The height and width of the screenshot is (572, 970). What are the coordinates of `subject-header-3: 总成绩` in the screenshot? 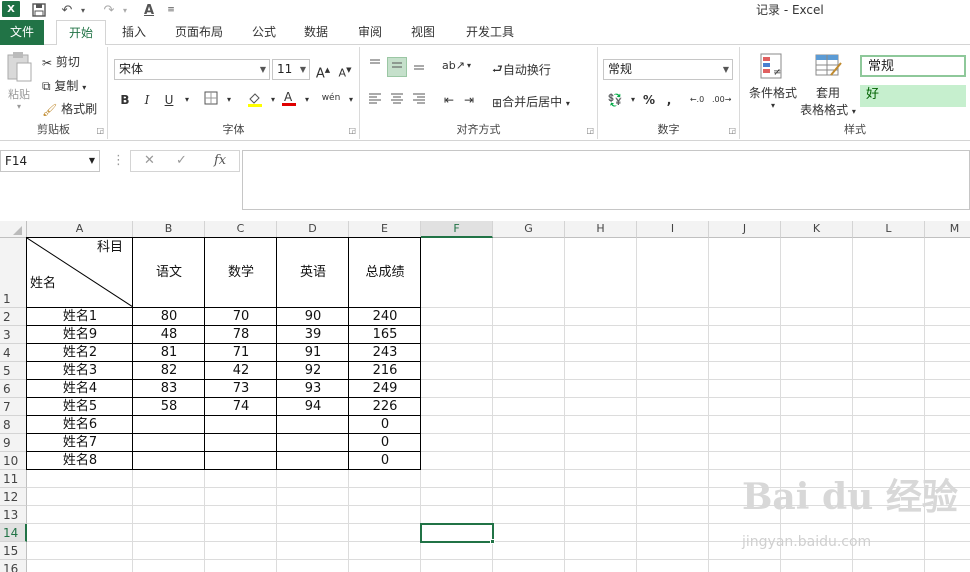 It's located at (385, 273).